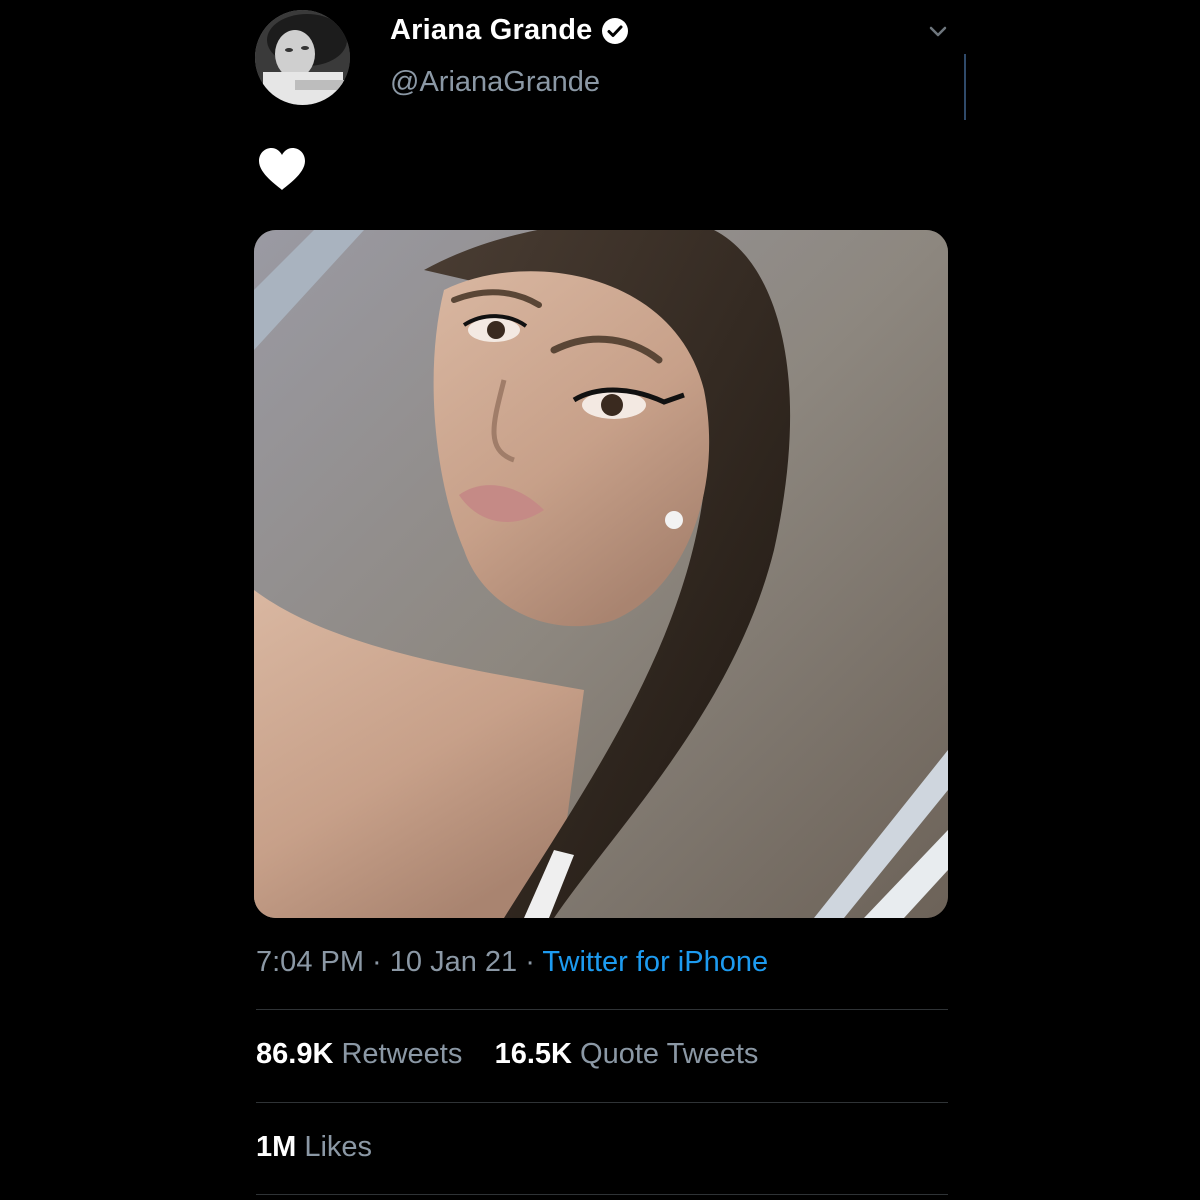 This screenshot has height=1200, width=1200. What do you see at coordinates (491, 30) in the screenshot?
I see `display-name: Ariana Grande` at bounding box center [491, 30].